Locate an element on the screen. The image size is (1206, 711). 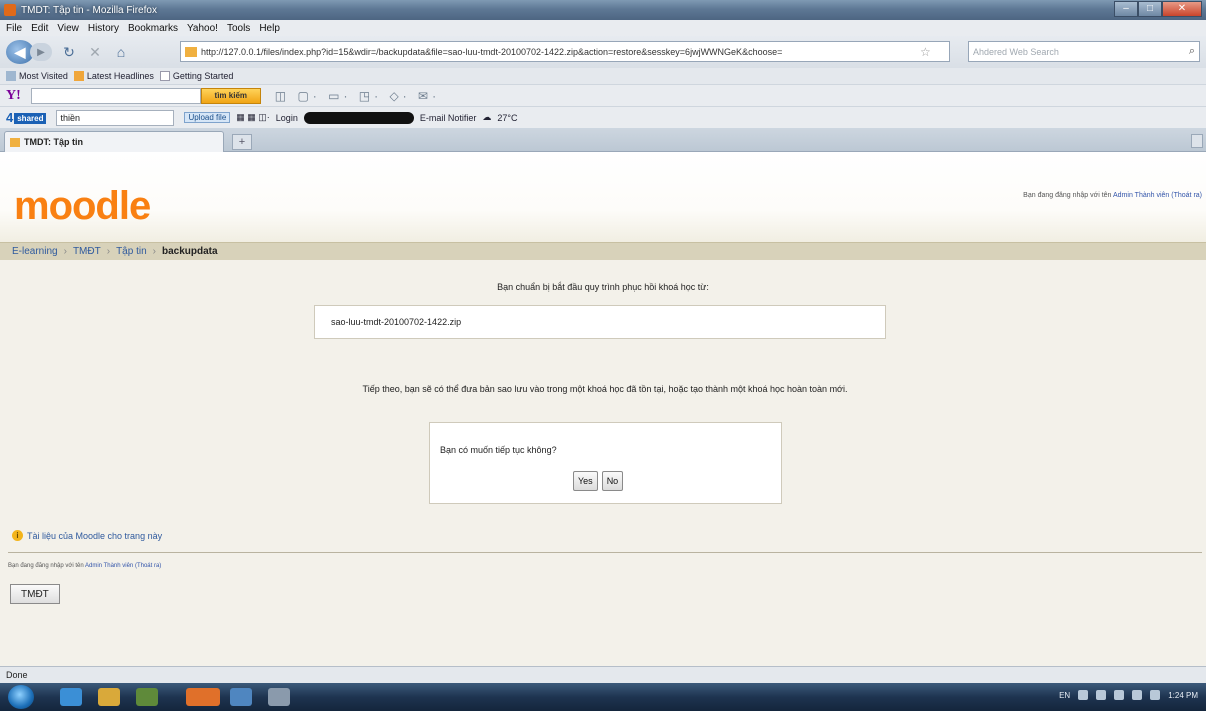
shared-logo-digit: 4 is located at coordinates (10, 117).